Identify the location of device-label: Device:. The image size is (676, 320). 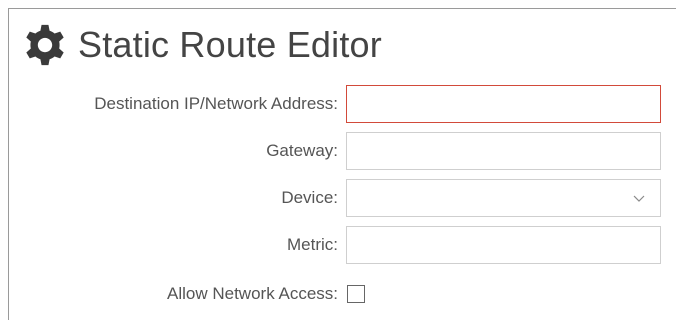
(309, 197).